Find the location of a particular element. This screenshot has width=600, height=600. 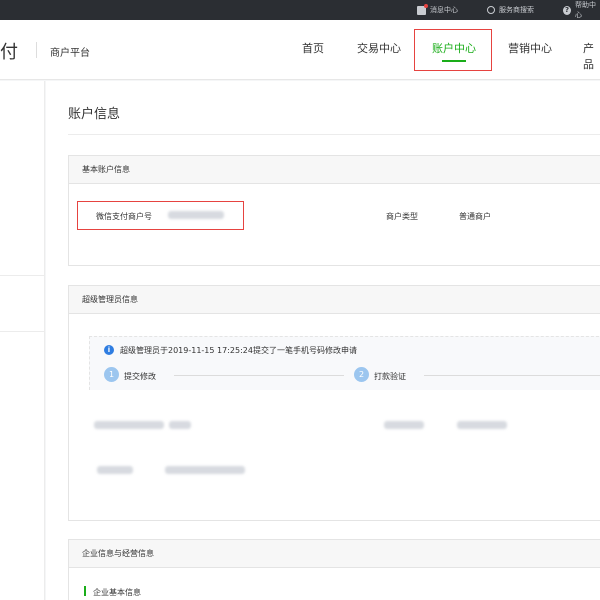

highlight-box-merchant-id is located at coordinates (160, 215).